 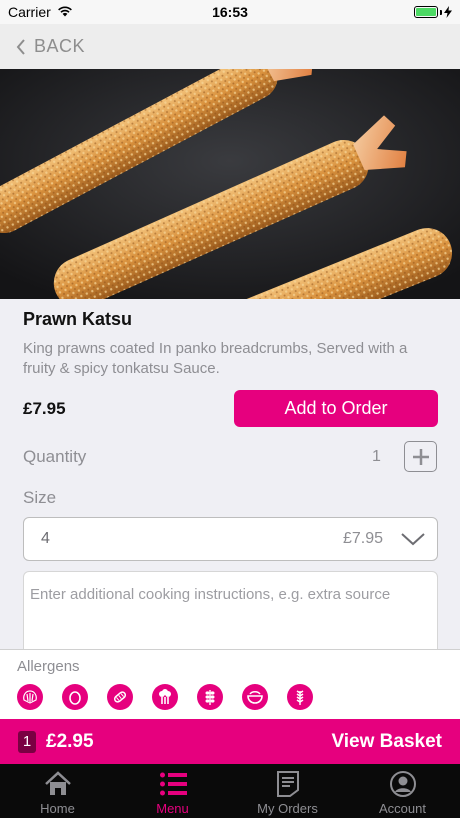 I want to click on quantity-value: 1, so click(x=376, y=456).